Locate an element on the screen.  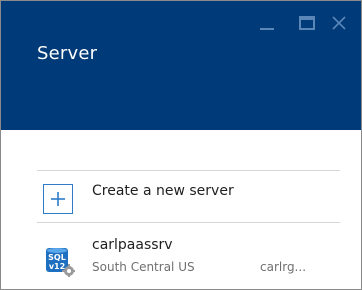
plus-icon is located at coordinates (58, 199).